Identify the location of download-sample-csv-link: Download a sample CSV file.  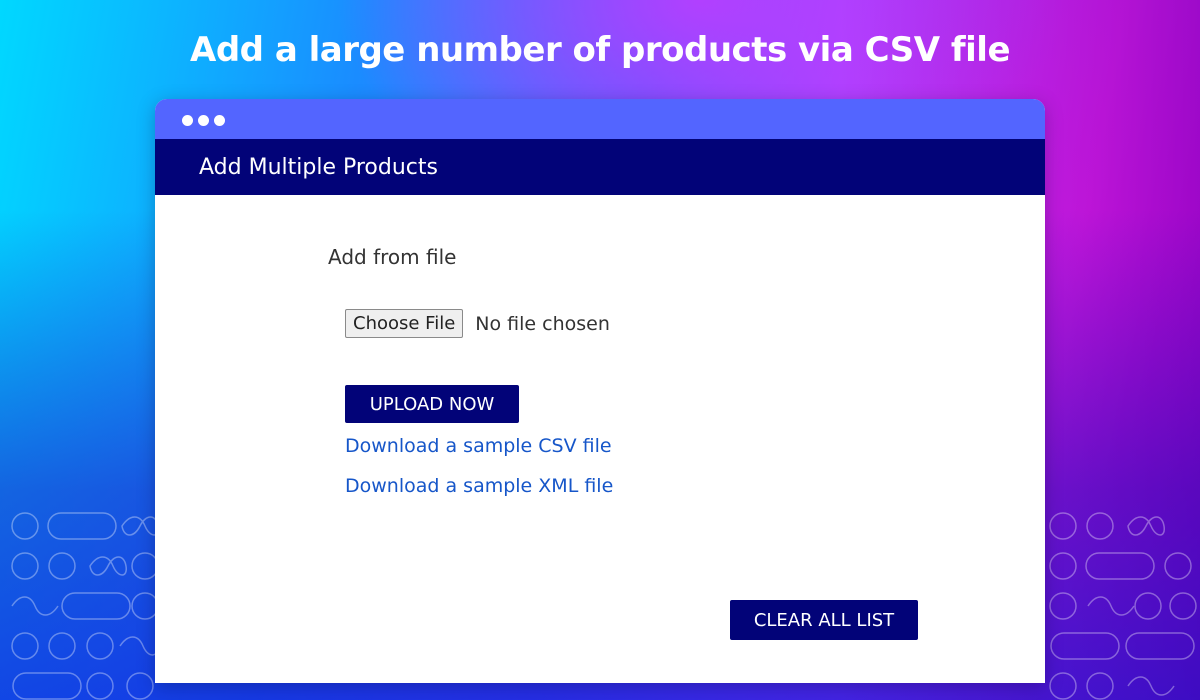
(478, 446).